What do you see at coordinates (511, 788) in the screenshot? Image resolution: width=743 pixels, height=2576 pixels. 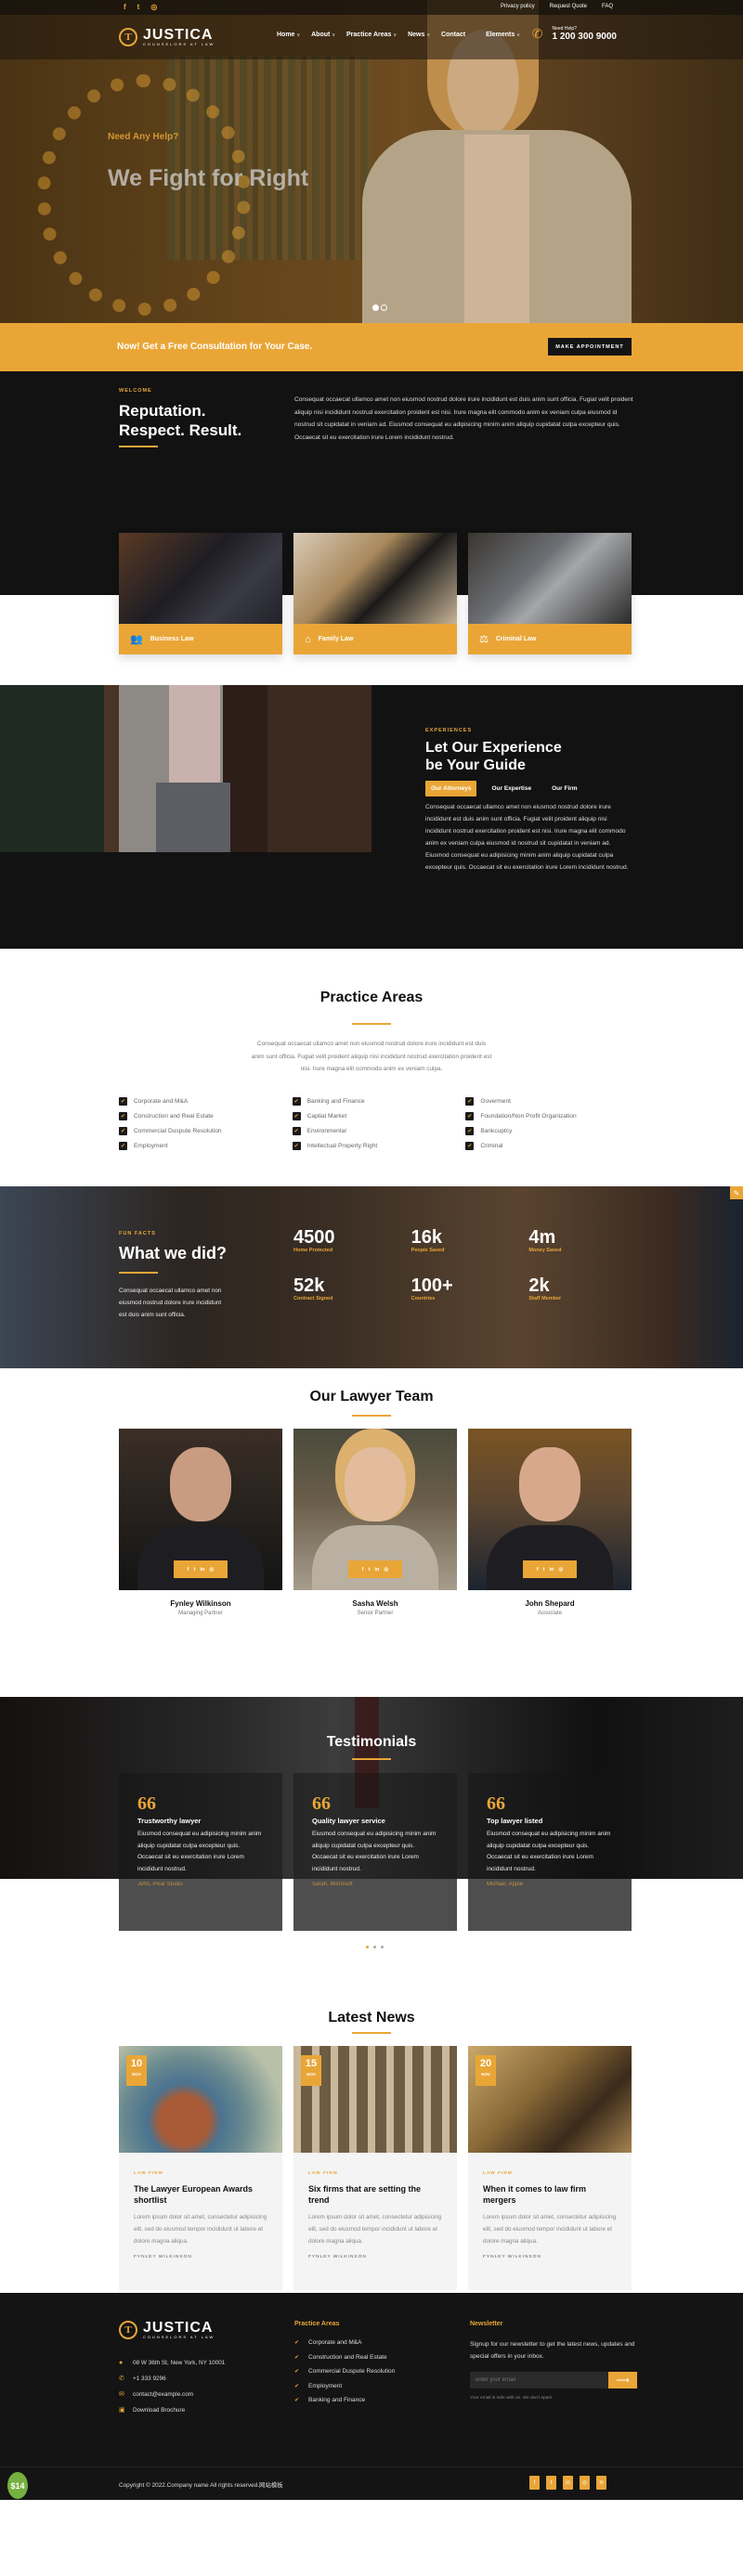 I see `tab-our-expertise: Our Expertise` at bounding box center [511, 788].